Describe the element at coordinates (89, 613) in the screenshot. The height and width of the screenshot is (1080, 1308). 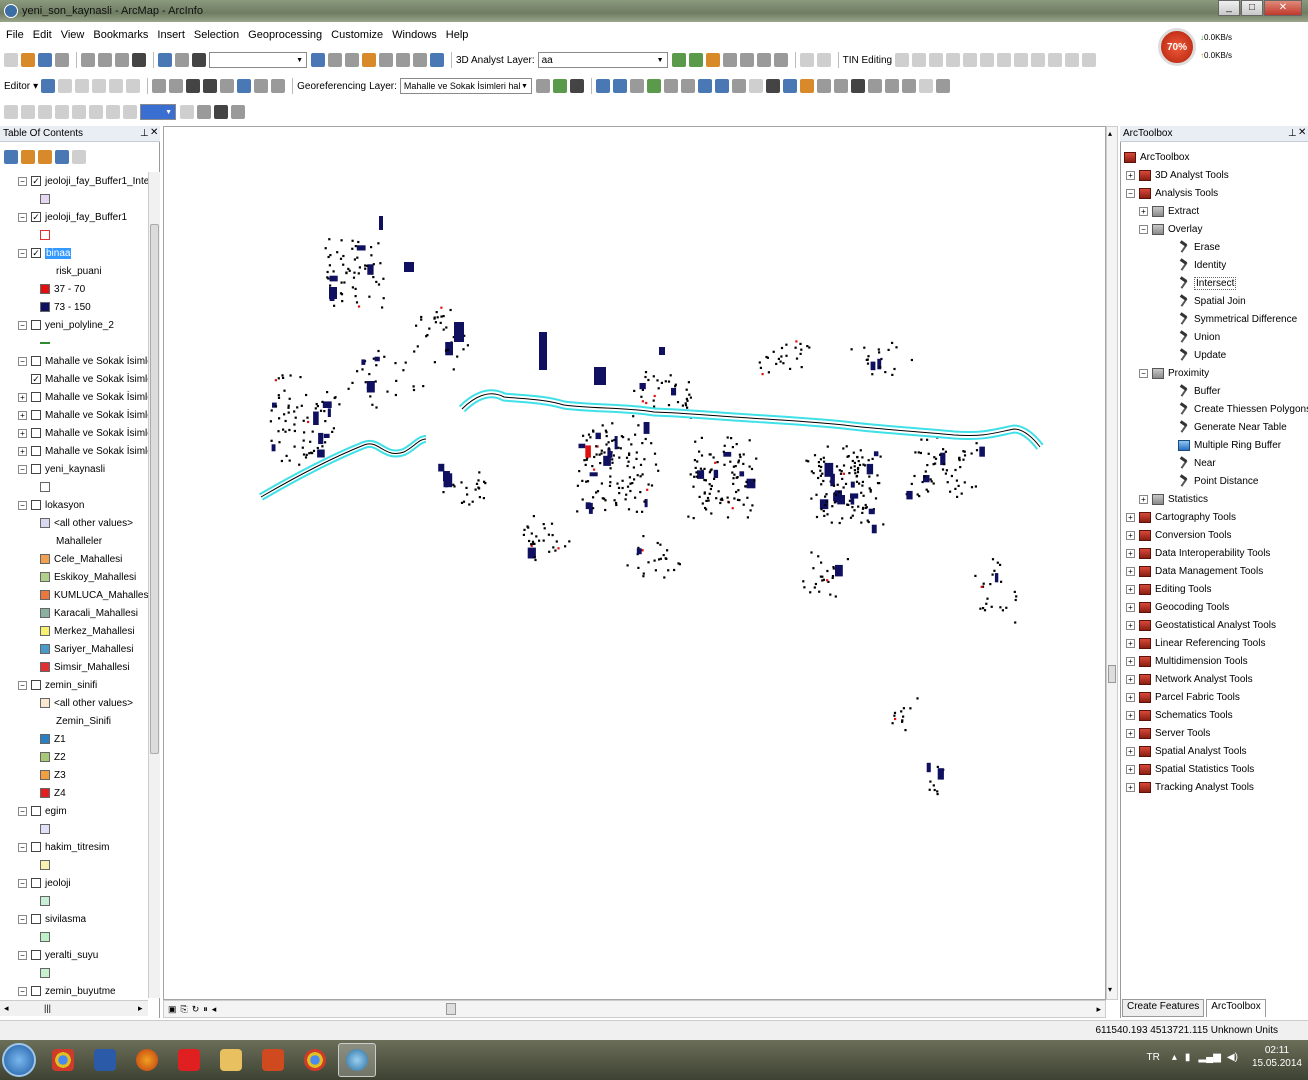
I see `toc-row: Karacali_Mahallesi` at that location.